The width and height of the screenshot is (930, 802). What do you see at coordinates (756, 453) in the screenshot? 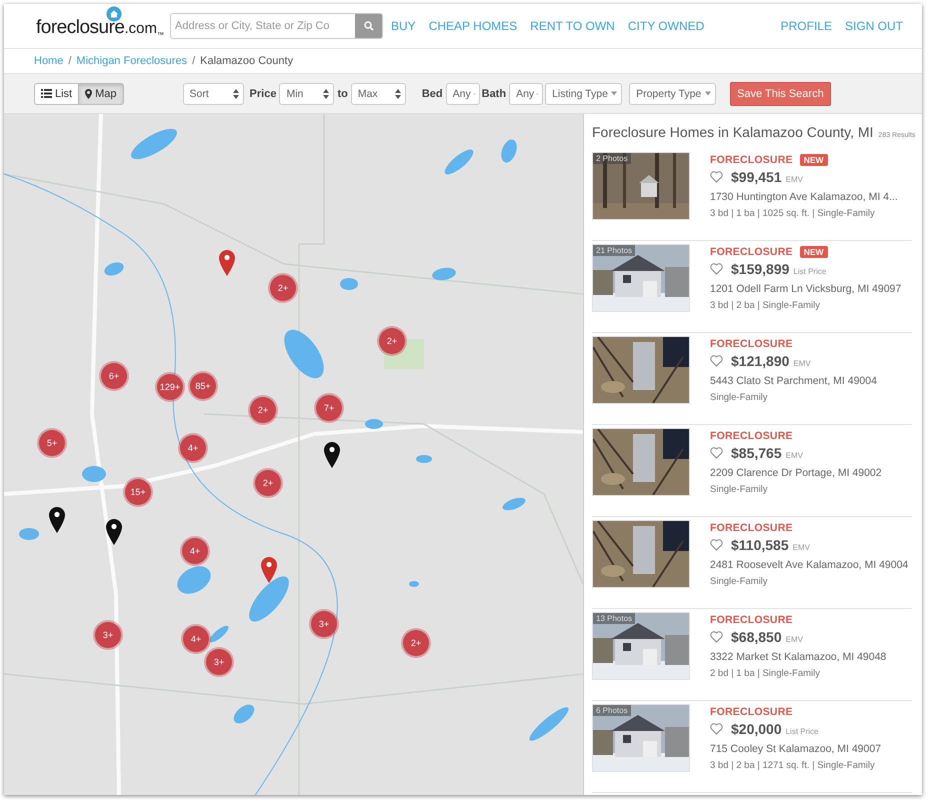
I see `listing-price: $85,765` at bounding box center [756, 453].